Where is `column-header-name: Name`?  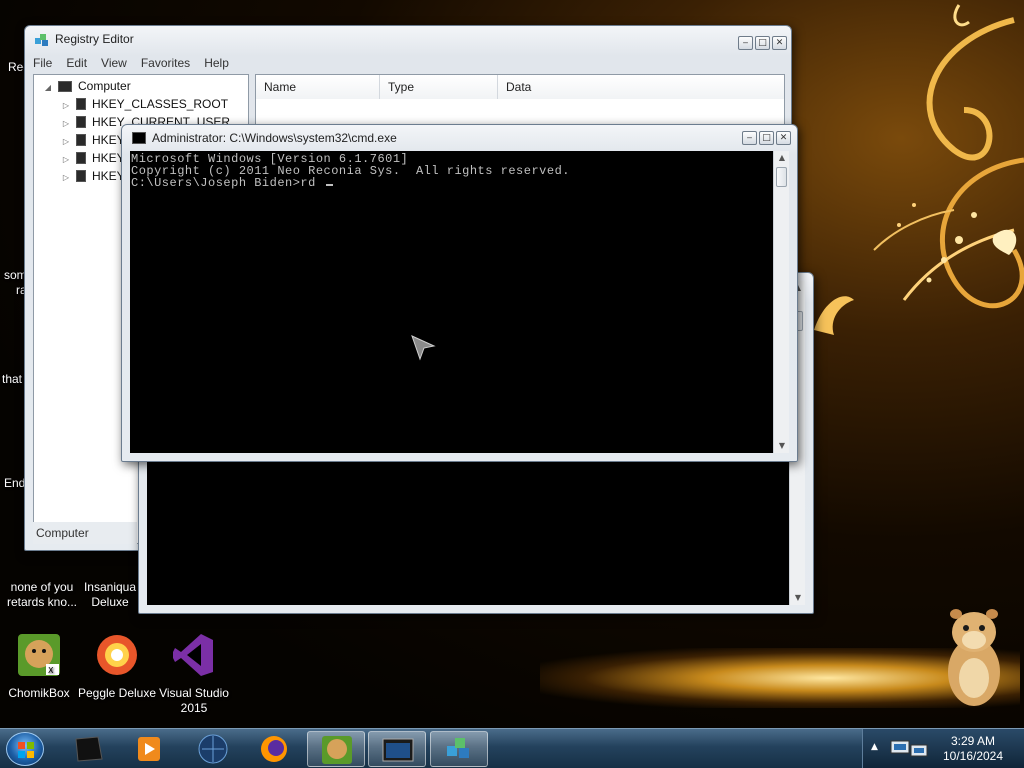
column-header-name: Name is located at coordinates (318, 87).